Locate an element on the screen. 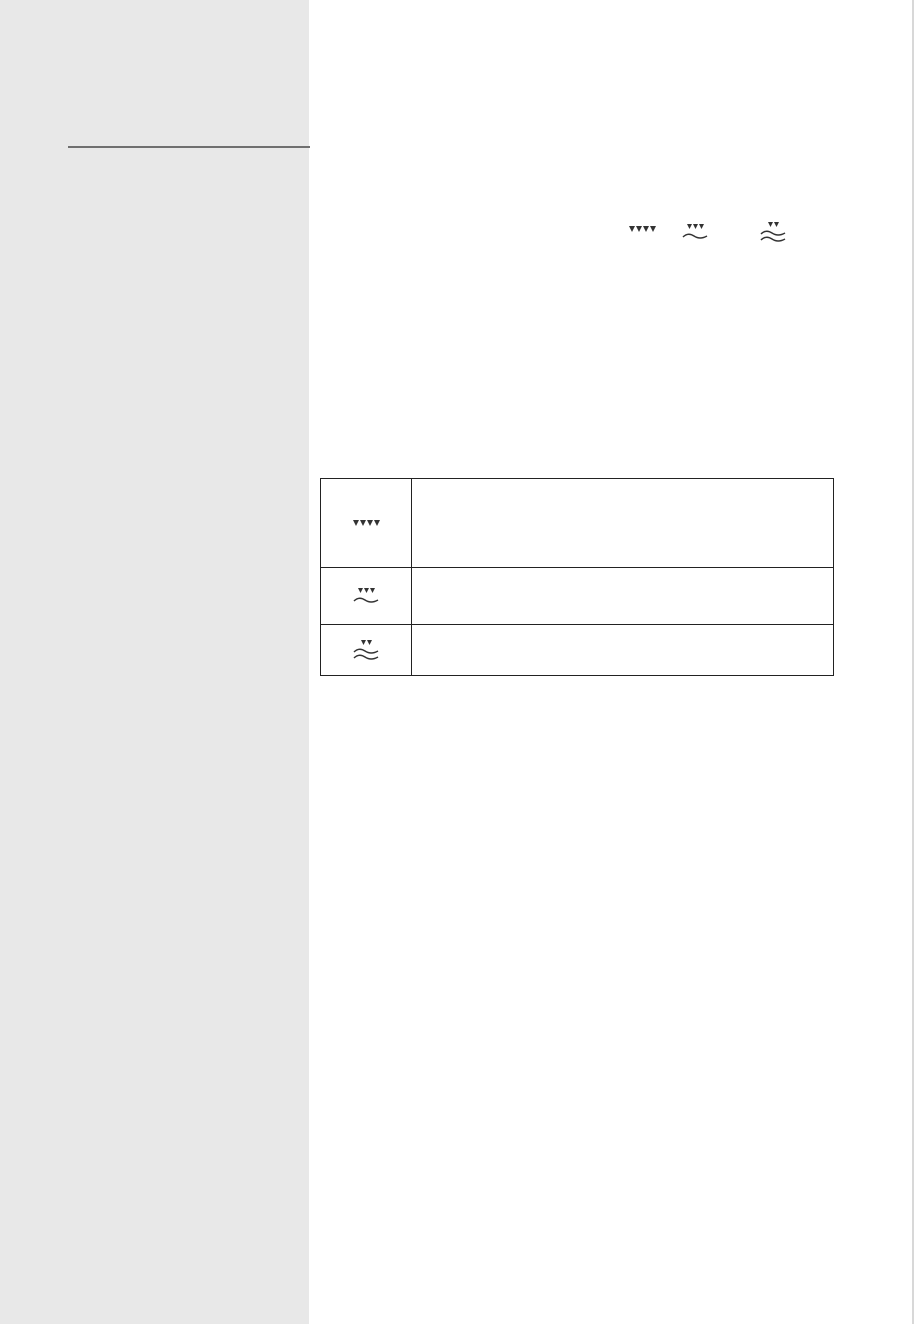 The image size is (914, 1324). inline-symbol-line is located at coordinates (710, 233).